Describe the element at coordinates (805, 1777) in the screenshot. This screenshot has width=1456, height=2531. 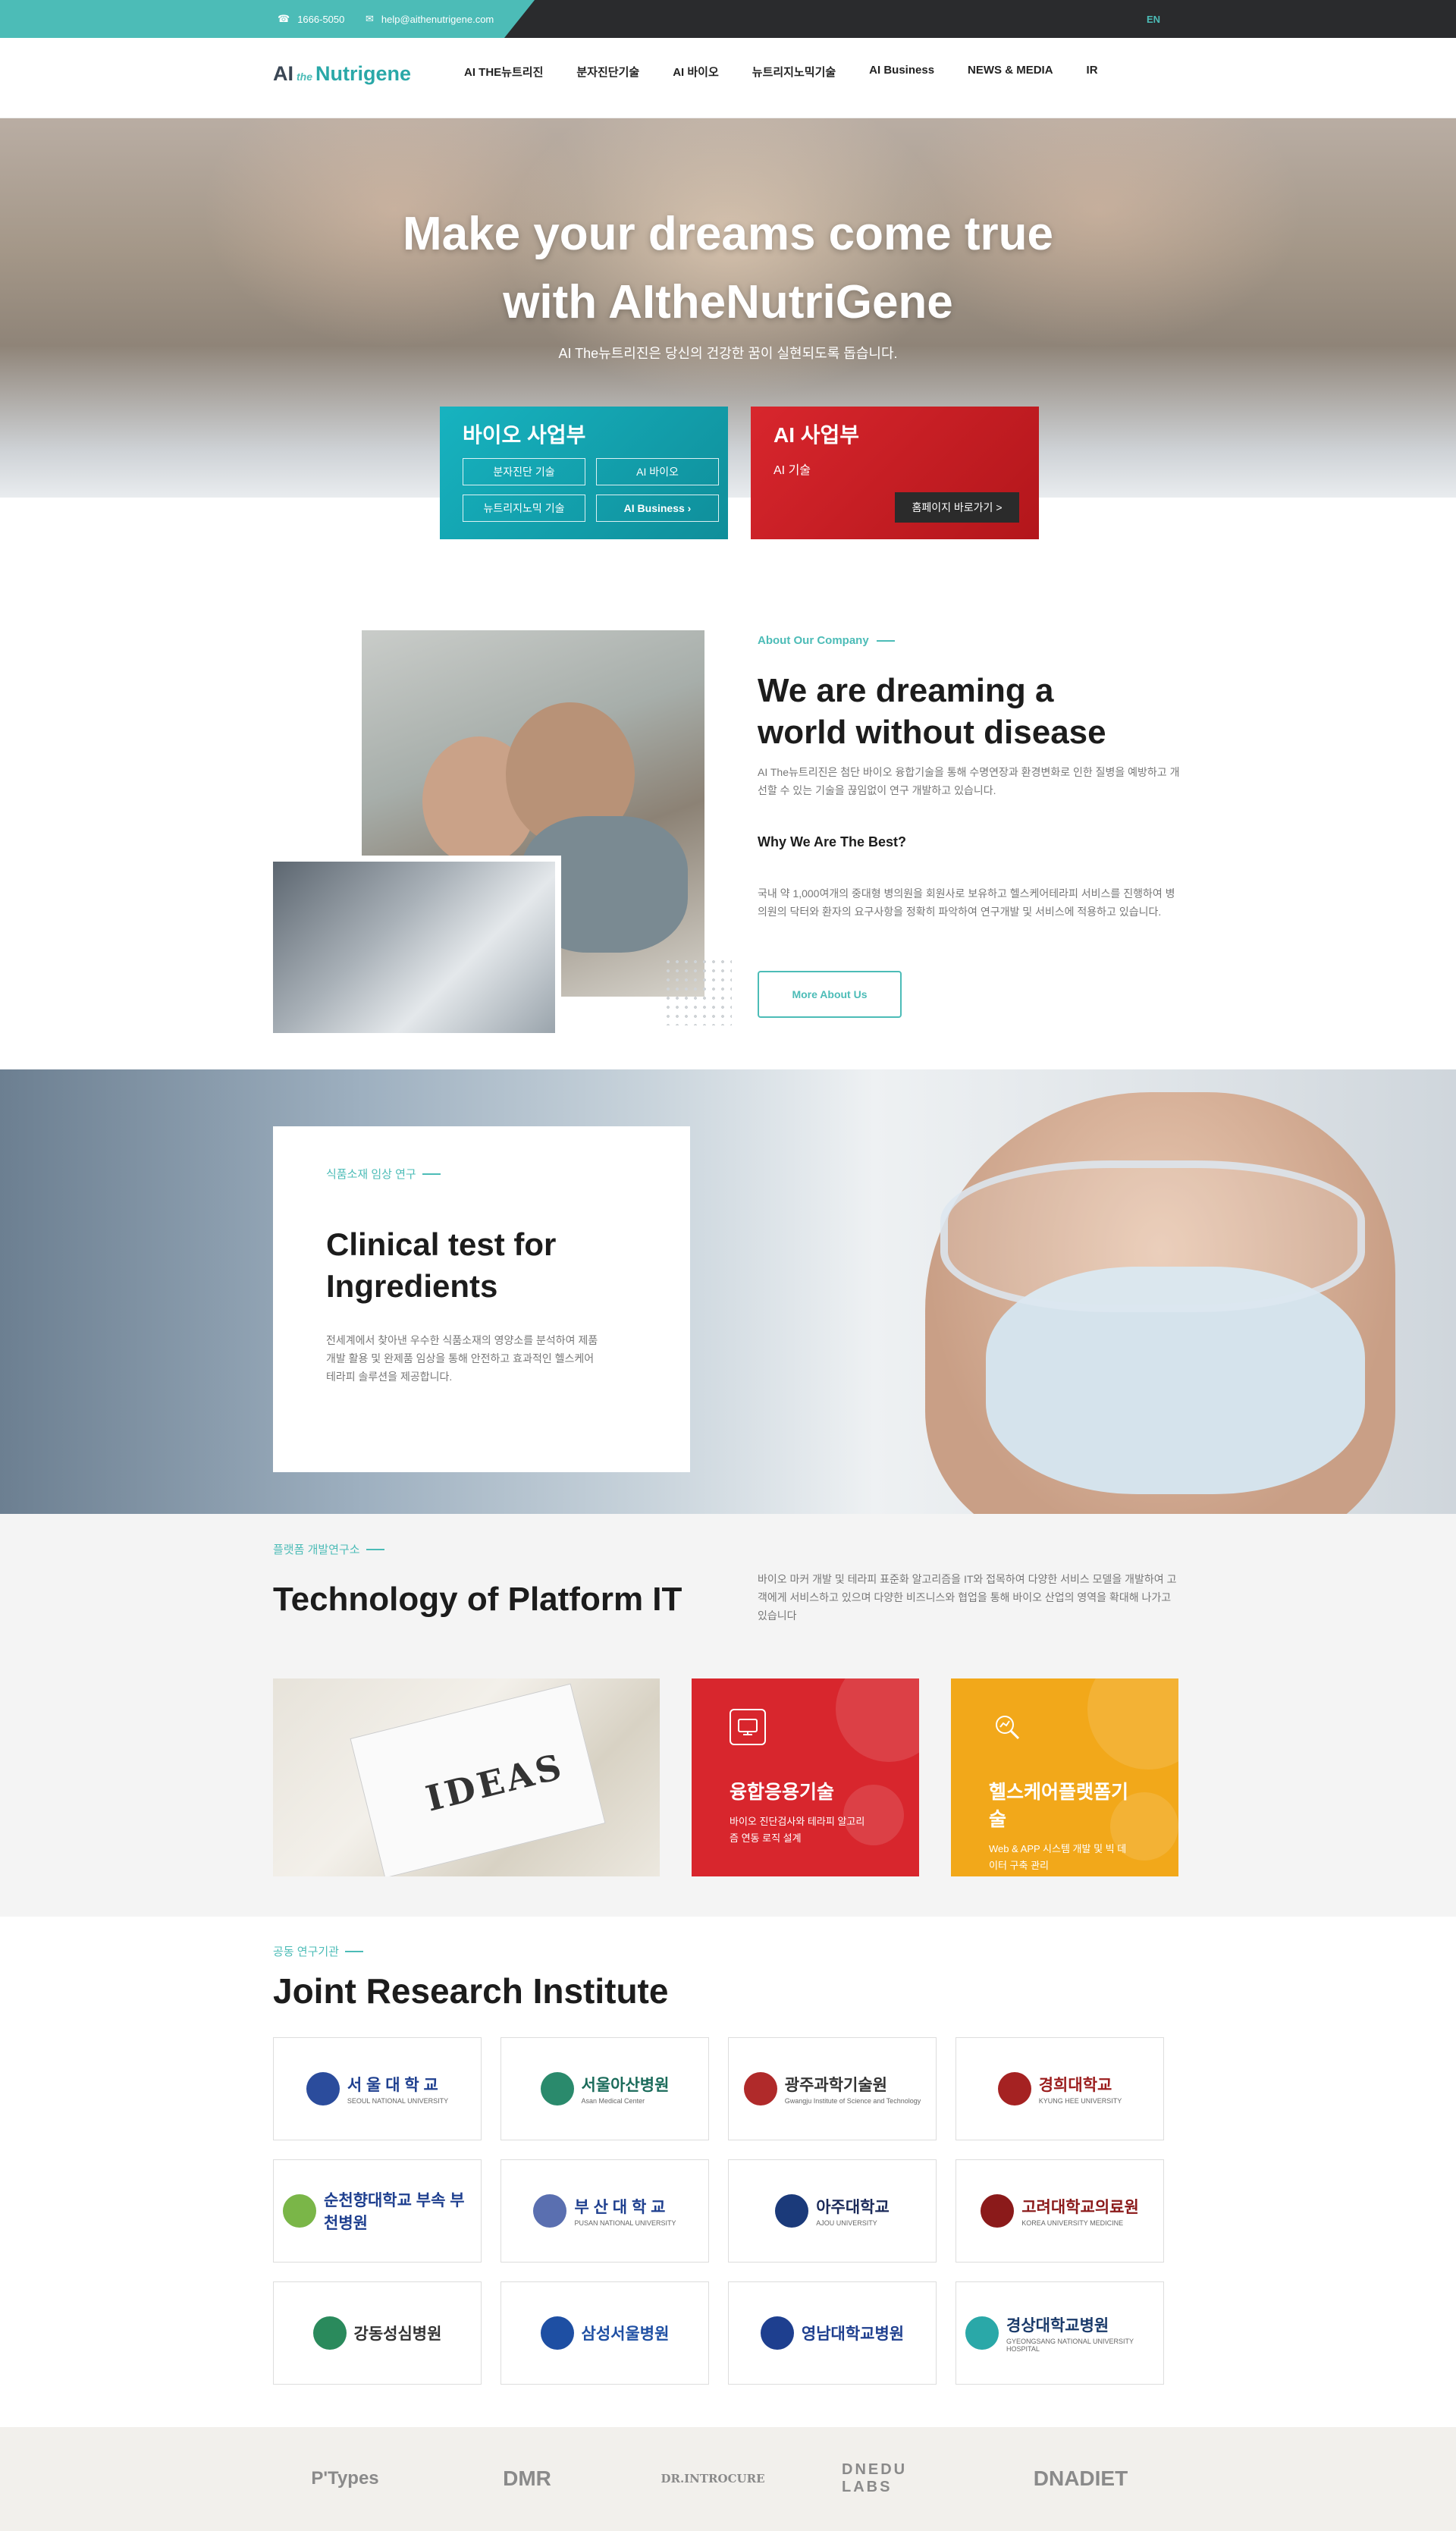
I see `convergence-tech-tile: 융합응용기술 바이오 진단검사와 테라피 알고리즘 연동 로직 설계` at that location.